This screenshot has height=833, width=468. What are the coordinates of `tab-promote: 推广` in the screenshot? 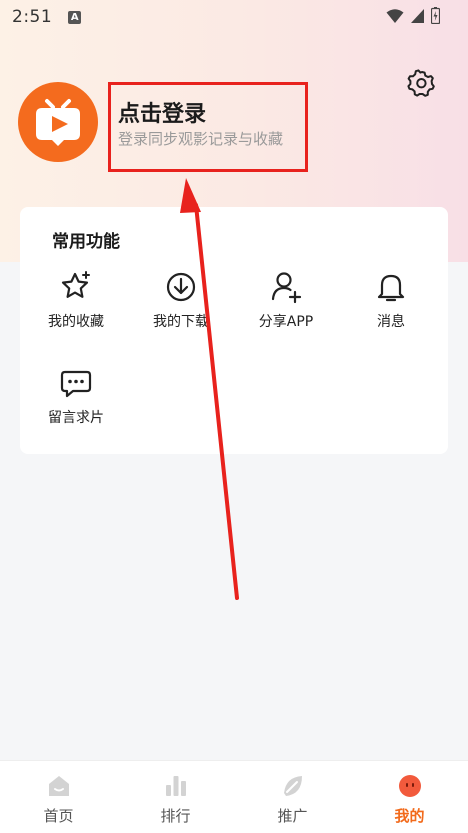 It's located at (292, 797).